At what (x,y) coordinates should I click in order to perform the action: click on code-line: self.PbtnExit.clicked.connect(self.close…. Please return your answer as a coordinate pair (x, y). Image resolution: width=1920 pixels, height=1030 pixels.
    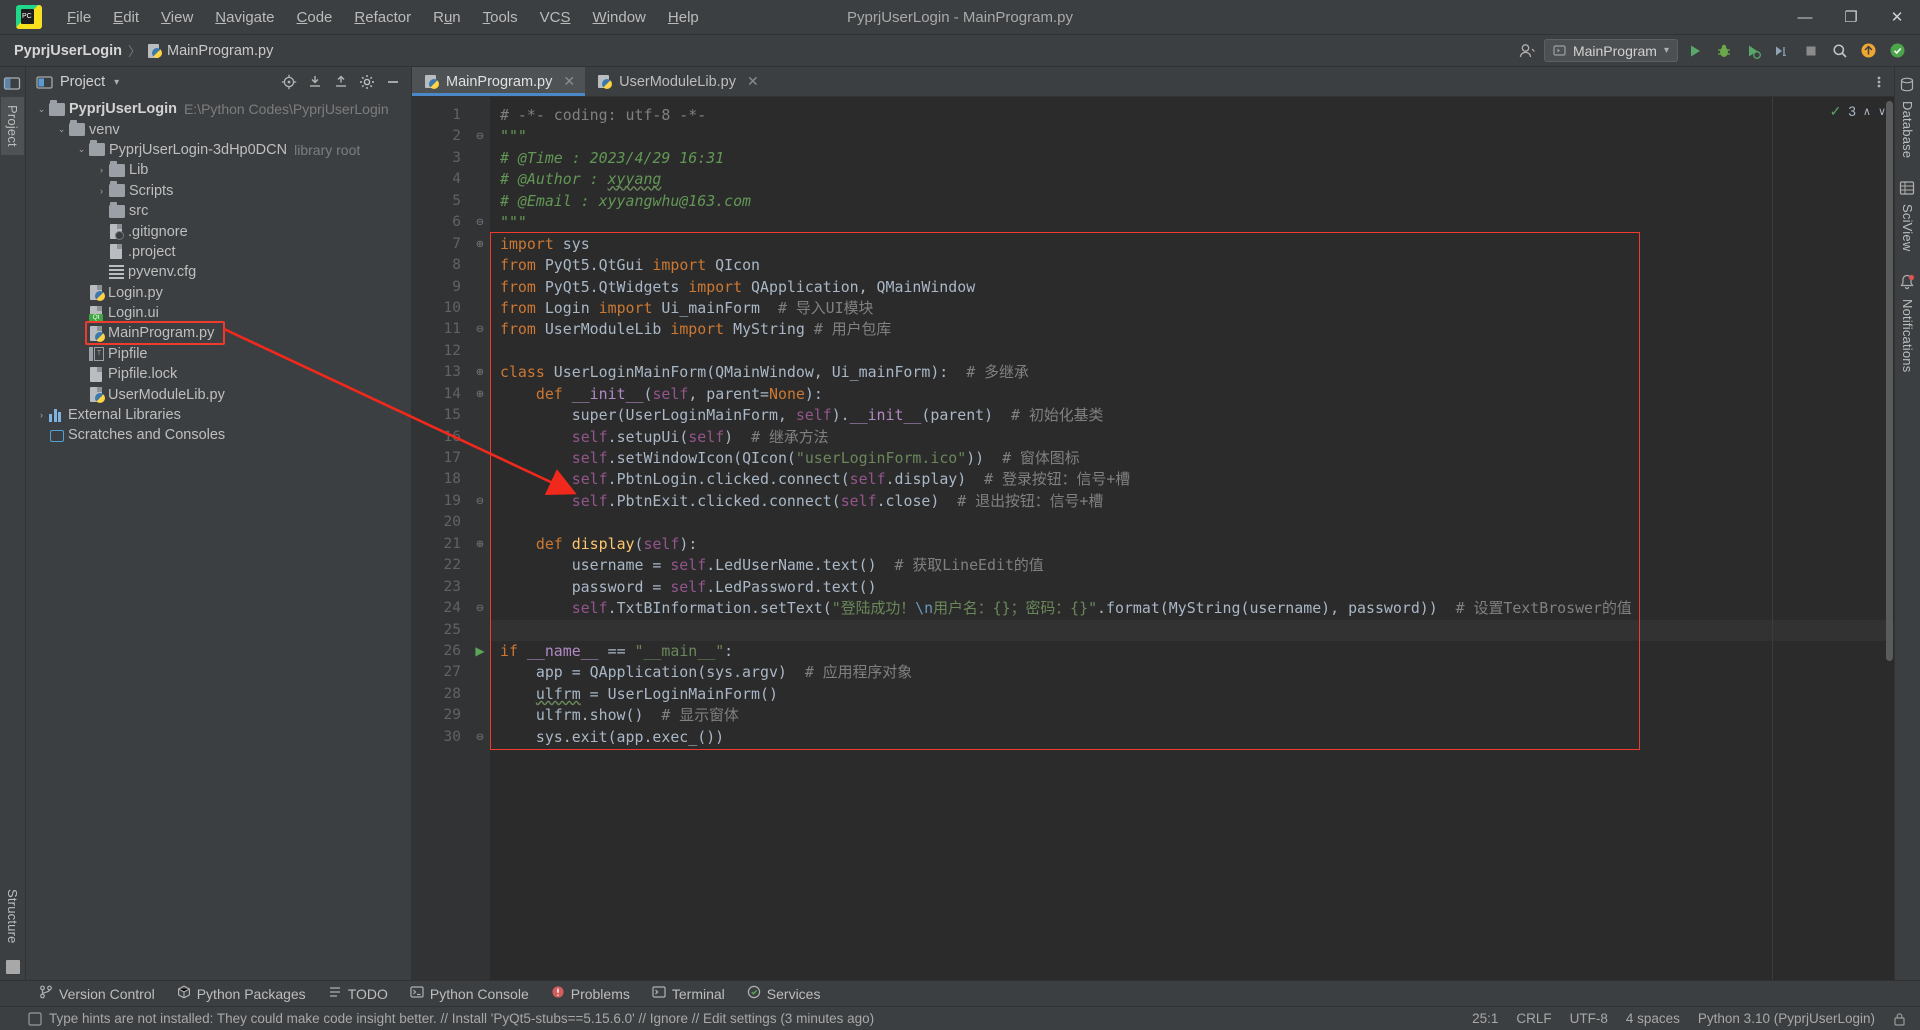
    Looking at the image, I should click on (1192, 501).